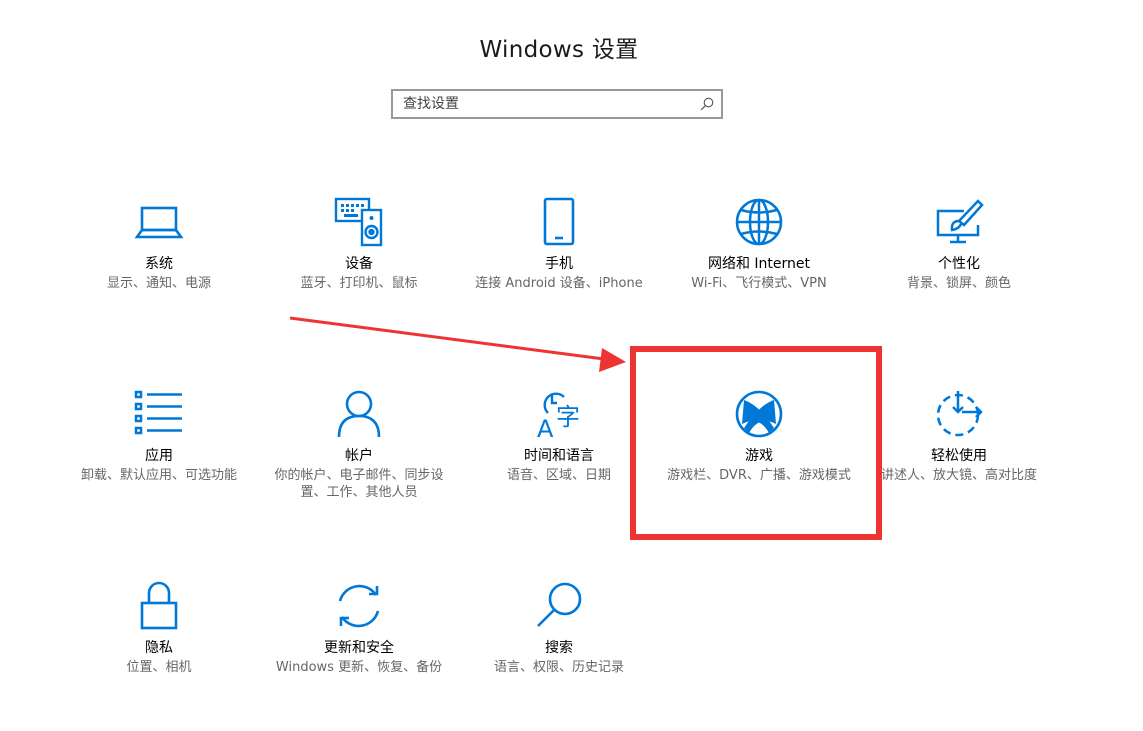  I want to click on tile-label: 个性化, so click(959, 264).